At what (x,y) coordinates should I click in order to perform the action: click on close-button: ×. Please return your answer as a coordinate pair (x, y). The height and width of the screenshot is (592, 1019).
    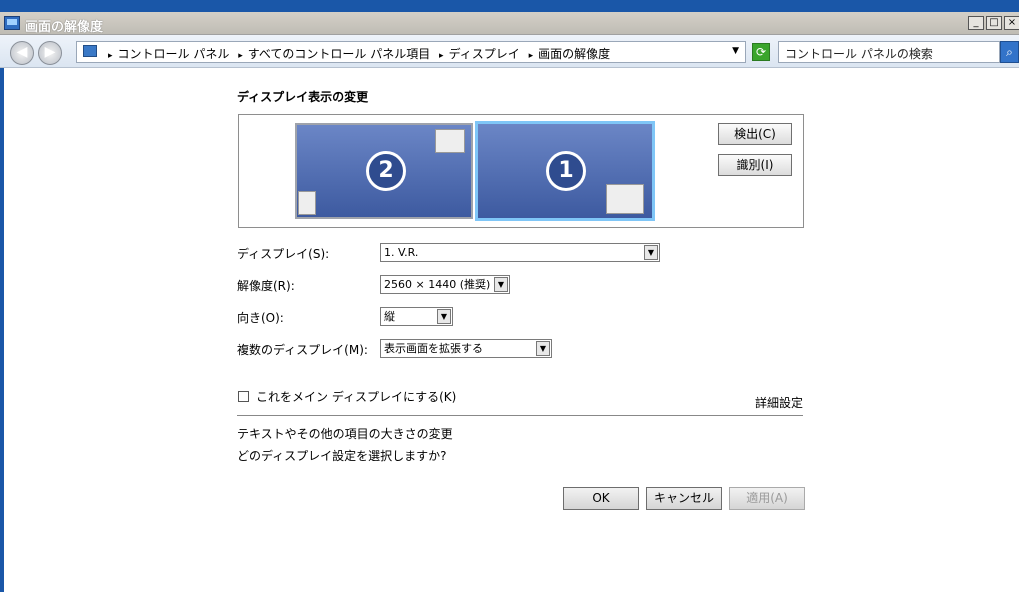
    Looking at the image, I should click on (1011, 23).